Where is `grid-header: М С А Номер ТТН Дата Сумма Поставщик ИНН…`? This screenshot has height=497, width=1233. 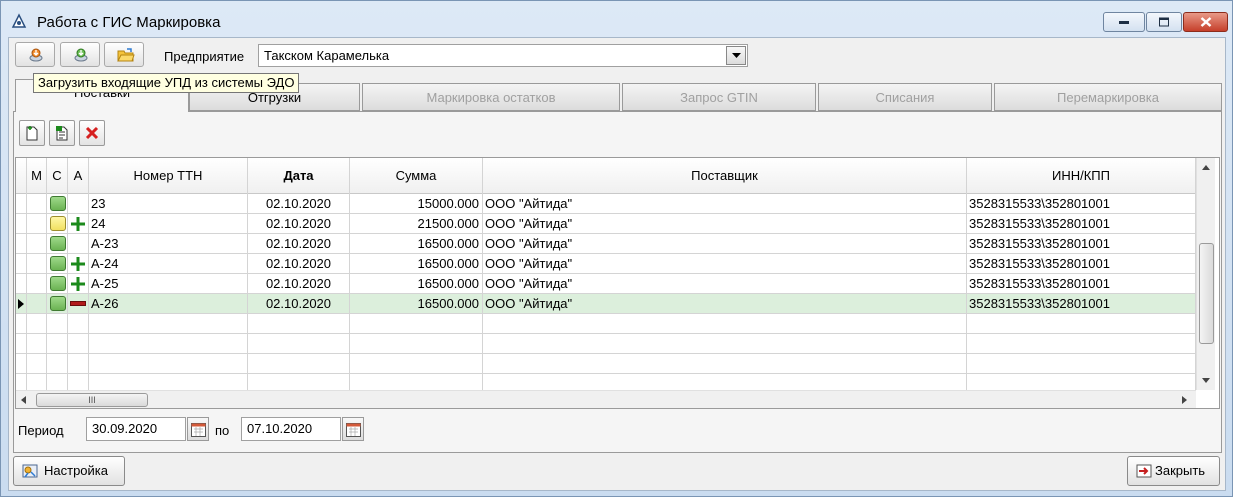 grid-header: М С А Номер ТТН Дата Сумма Поставщик ИНН… is located at coordinates (606, 176).